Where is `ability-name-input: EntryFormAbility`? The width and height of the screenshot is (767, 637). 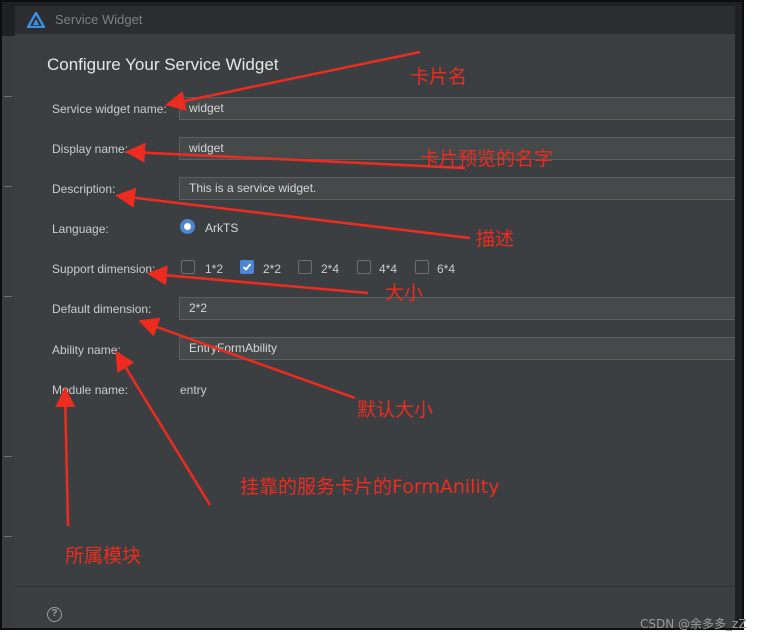 ability-name-input: EntryFormAbility is located at coordinates (457, 348).